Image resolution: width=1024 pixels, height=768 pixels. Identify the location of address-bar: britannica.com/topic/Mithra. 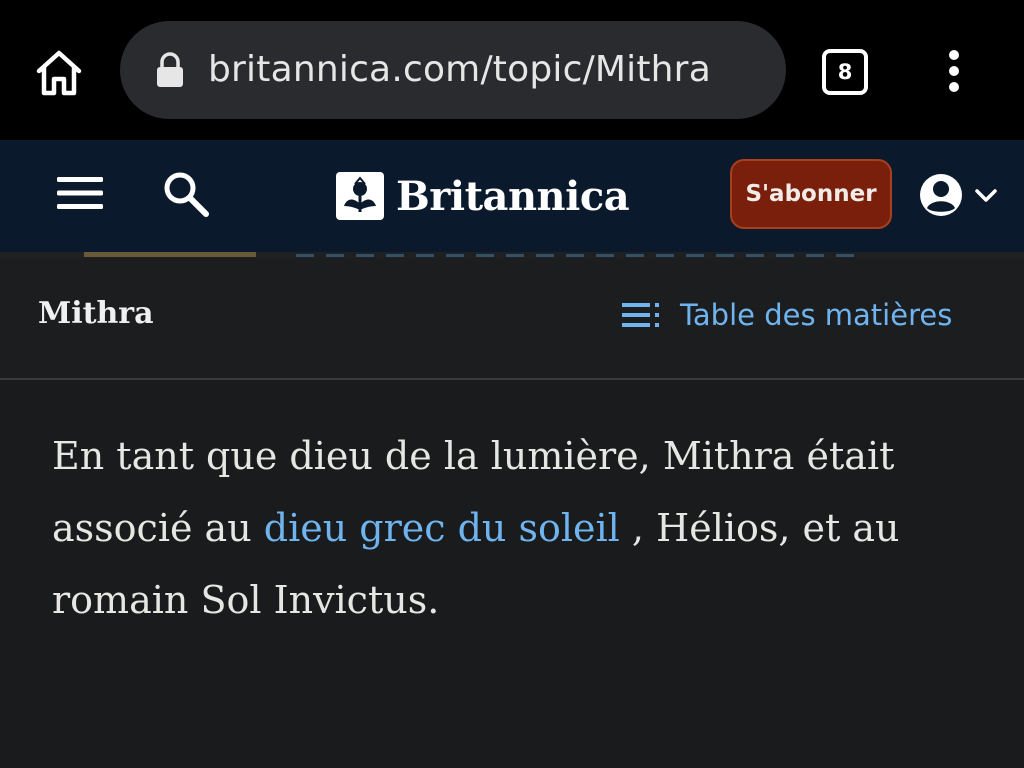
(453, 70).